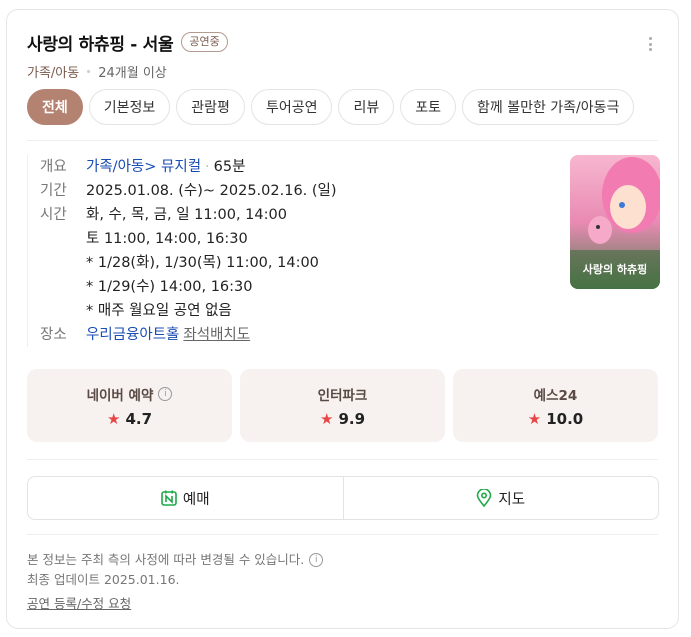  What do you see at coordinates (132, 335) in the screenshot?
I see `venue-link: 우리금융아트홀` at bounding box center [132, 335].